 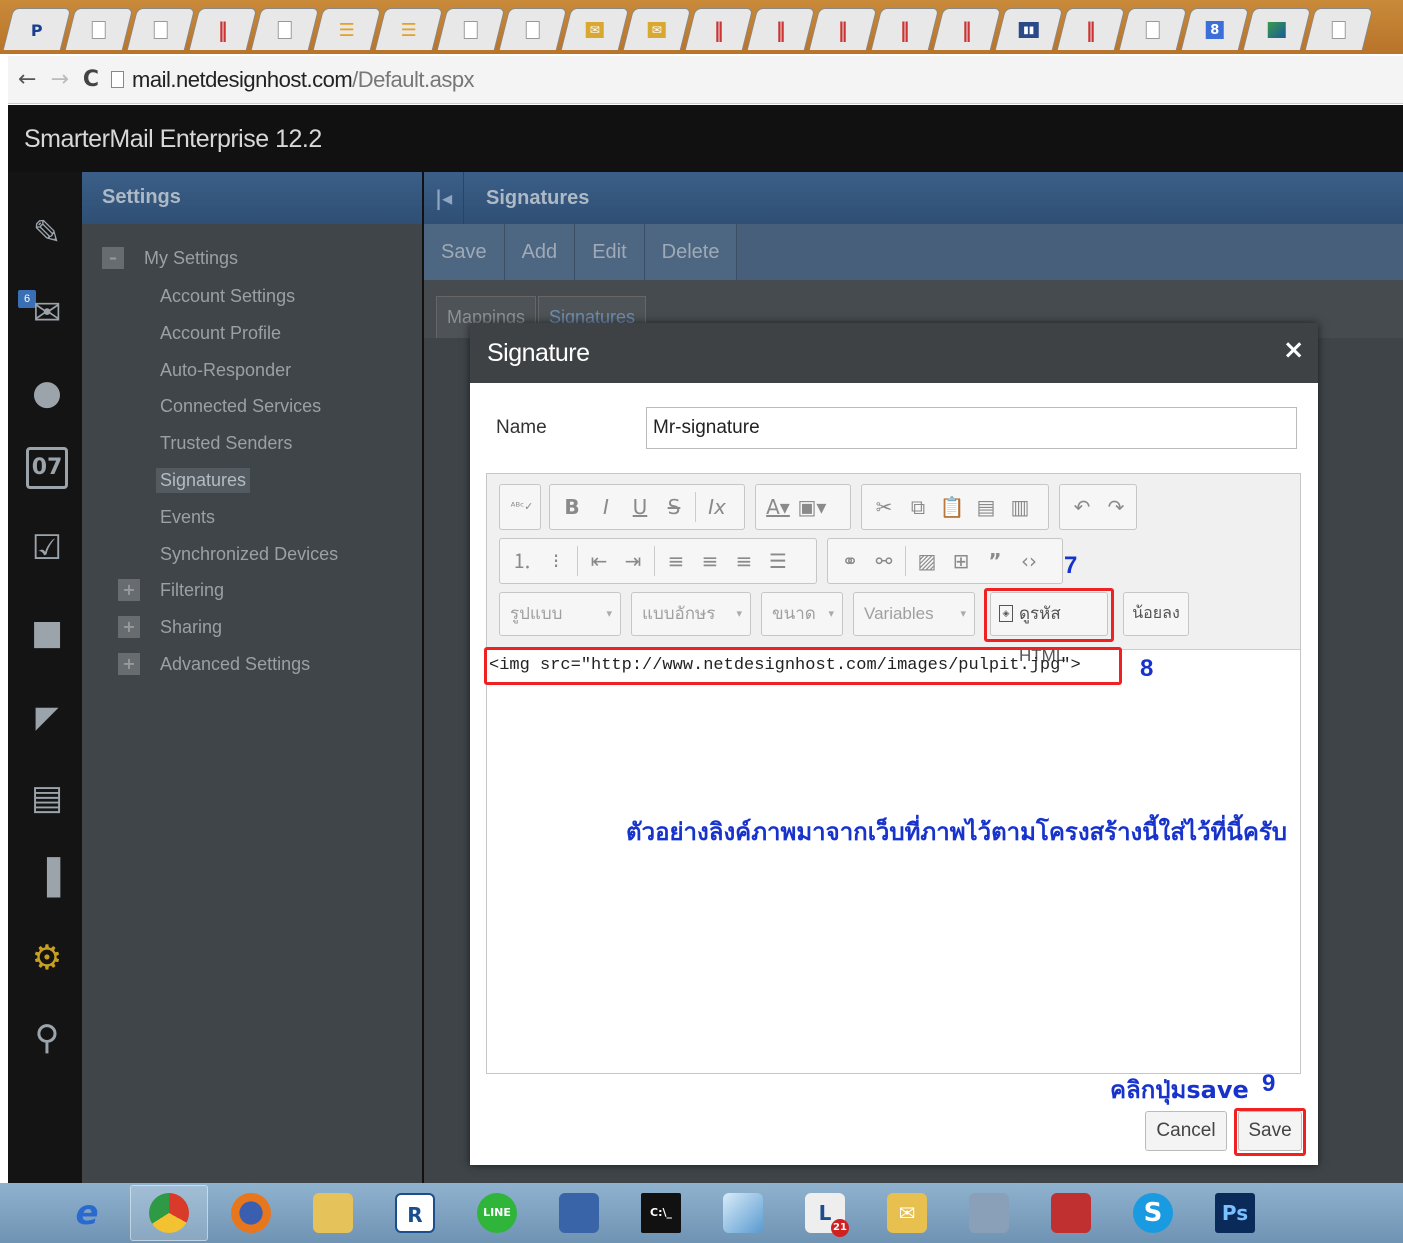 I want to click on contacts-icon: ●, so click(x=47, y=393).